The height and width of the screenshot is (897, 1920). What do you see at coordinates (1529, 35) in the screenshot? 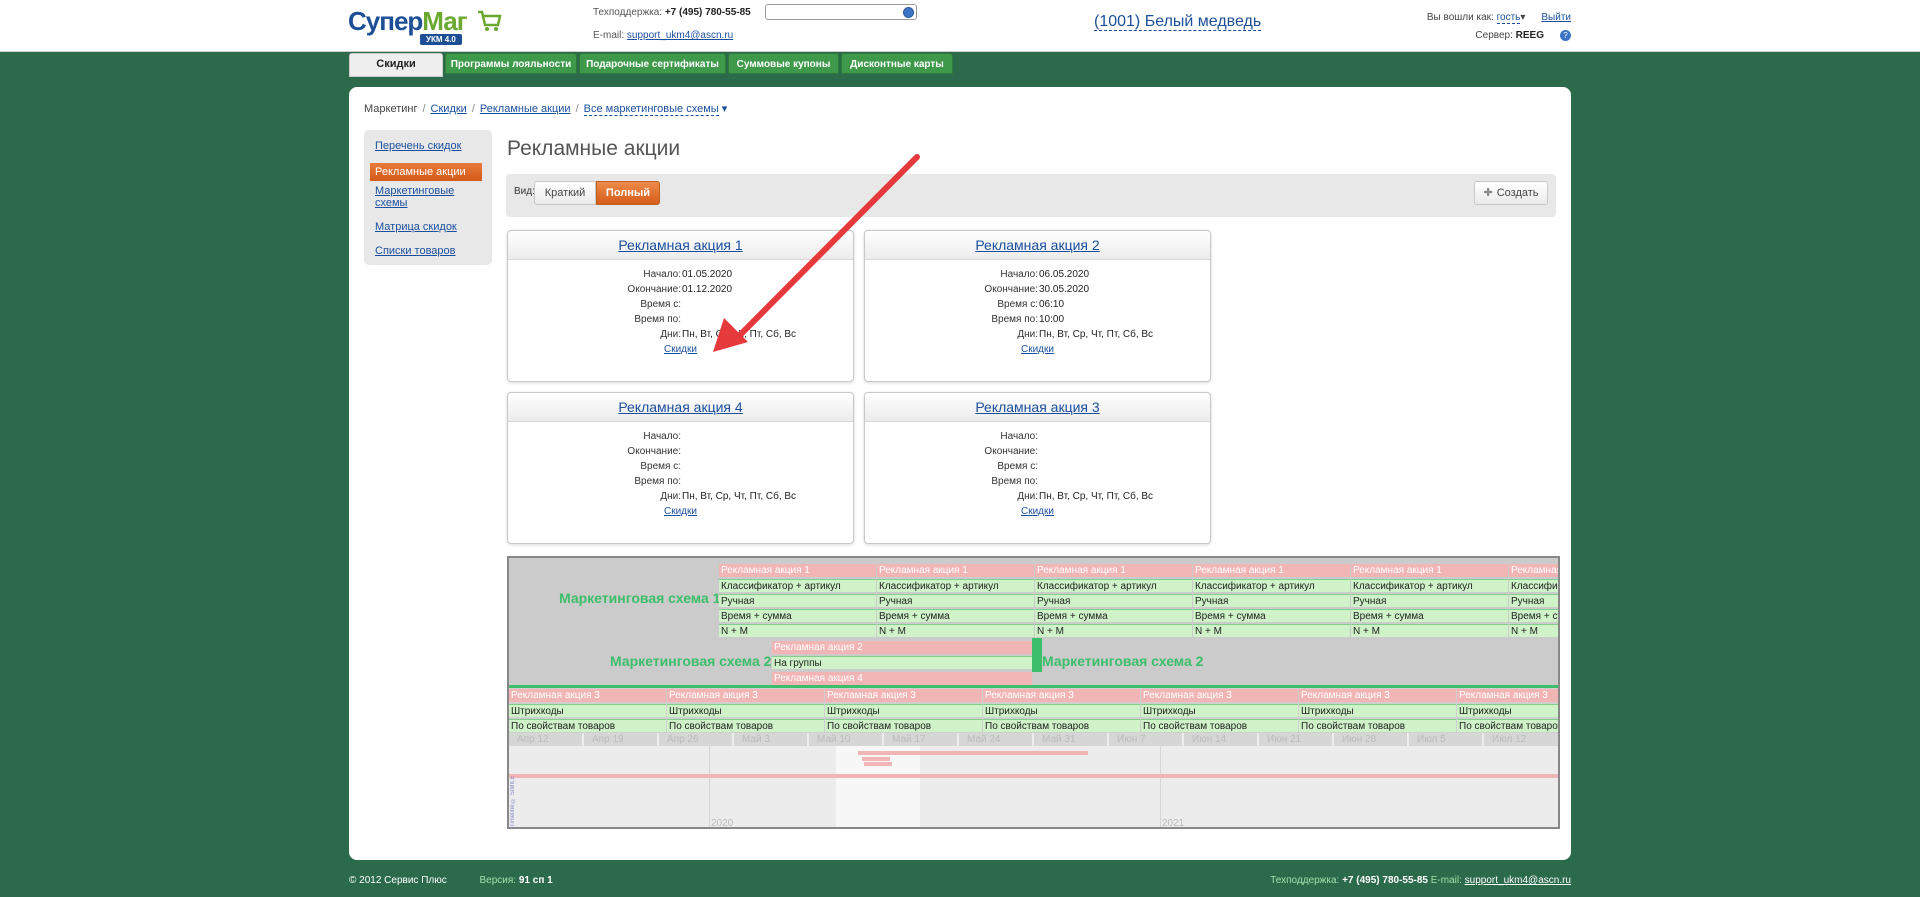
I see `server-name: REEG` at bounding box center [1529, 35].